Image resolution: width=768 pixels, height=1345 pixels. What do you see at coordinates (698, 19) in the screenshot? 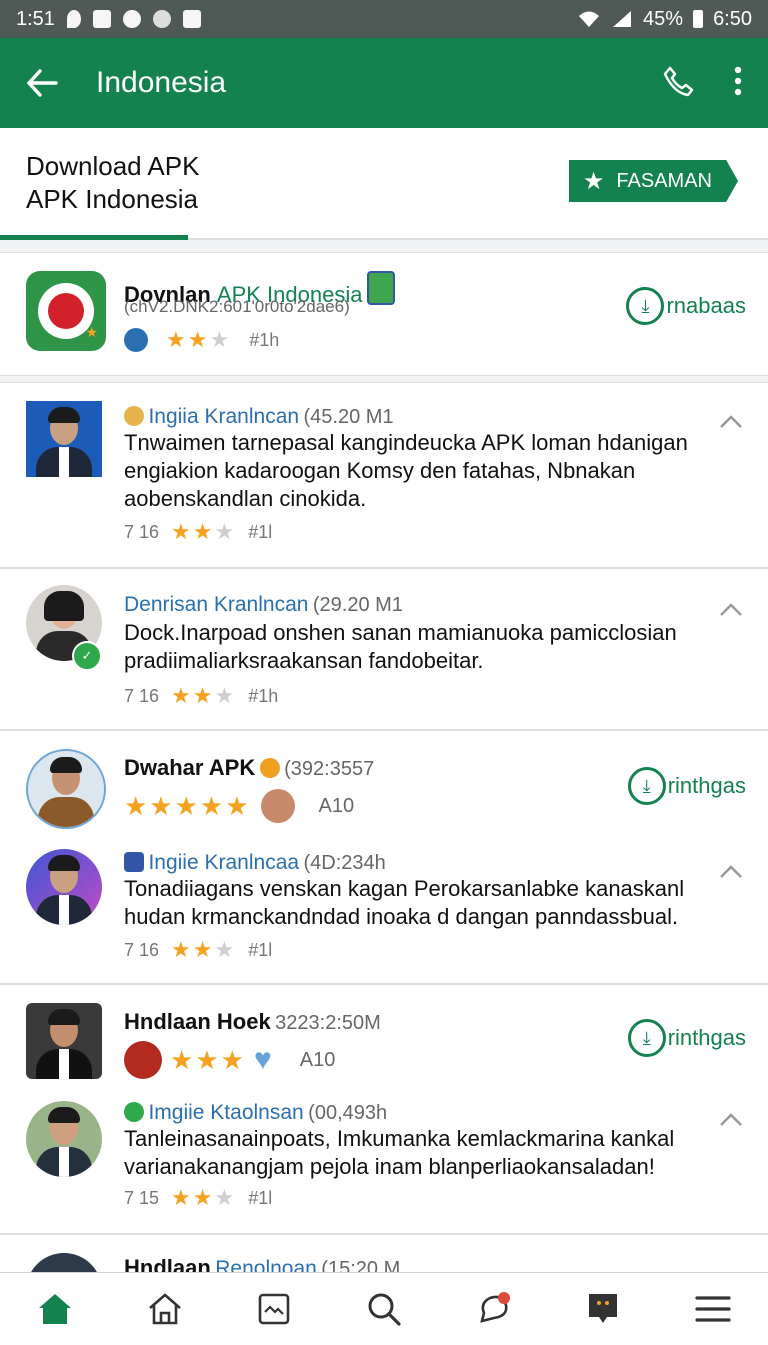
I see `battery-icon` at bounding box center [698, 19].